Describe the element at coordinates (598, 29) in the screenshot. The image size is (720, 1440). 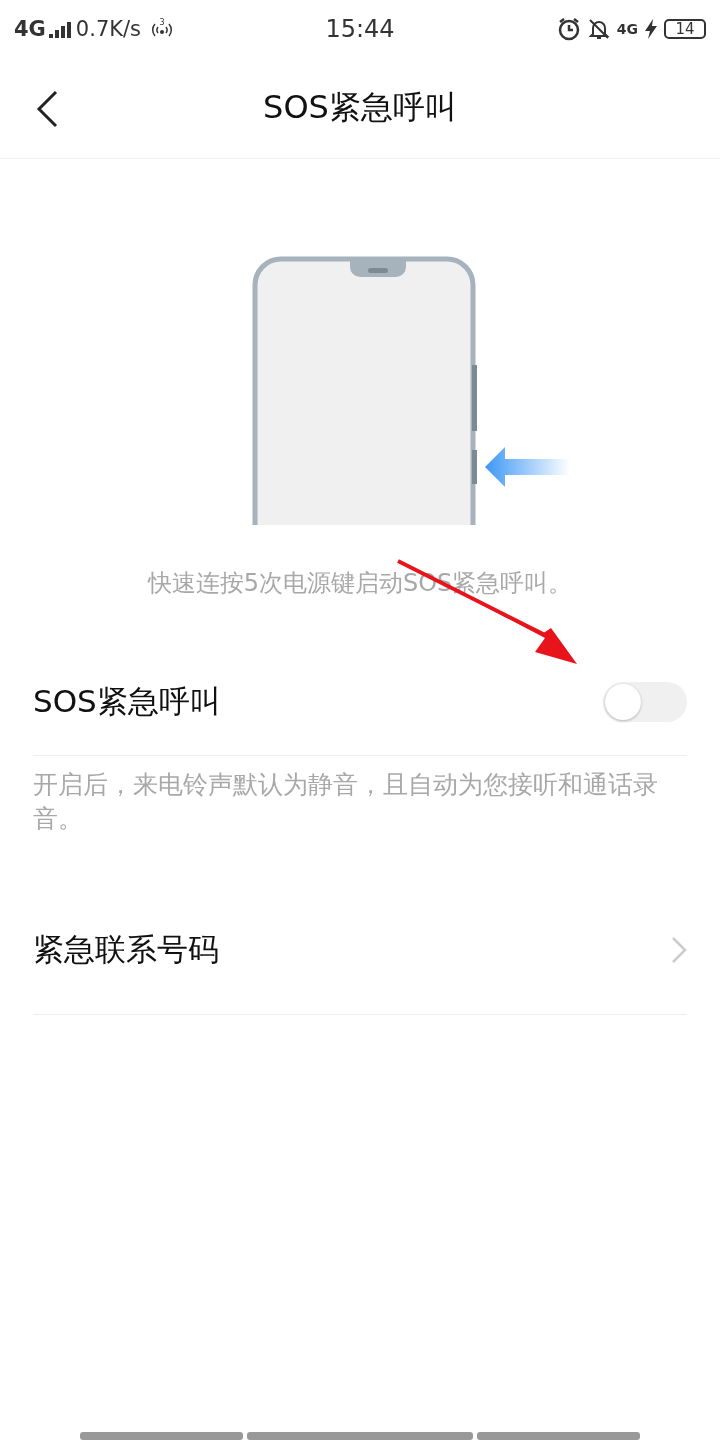
I see `bell-off-icon` at that location.